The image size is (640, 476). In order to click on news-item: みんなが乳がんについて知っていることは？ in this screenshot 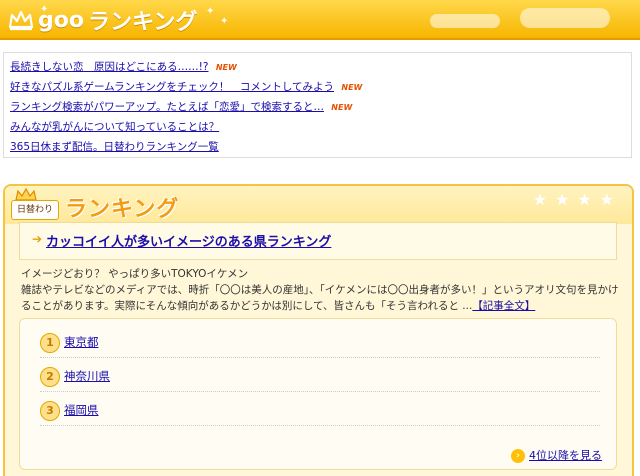, I will do `click(114, 127)`.